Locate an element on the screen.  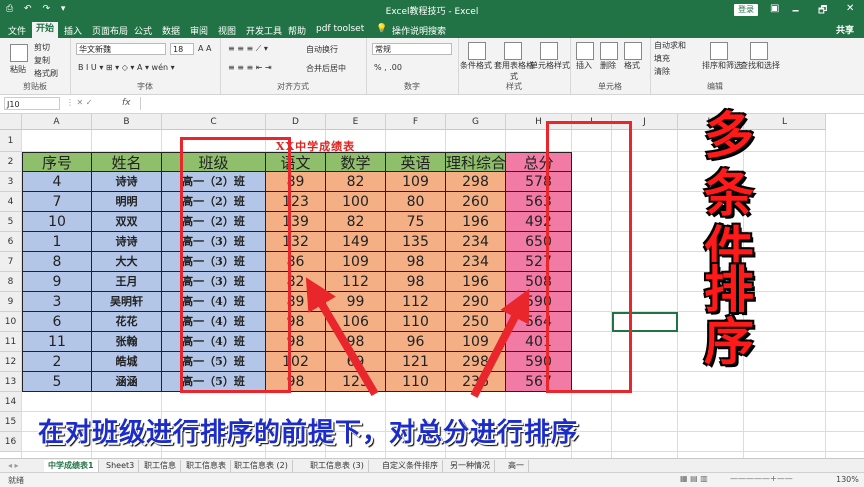
tab-review: 审阅 is located at coordinates (199, 30).